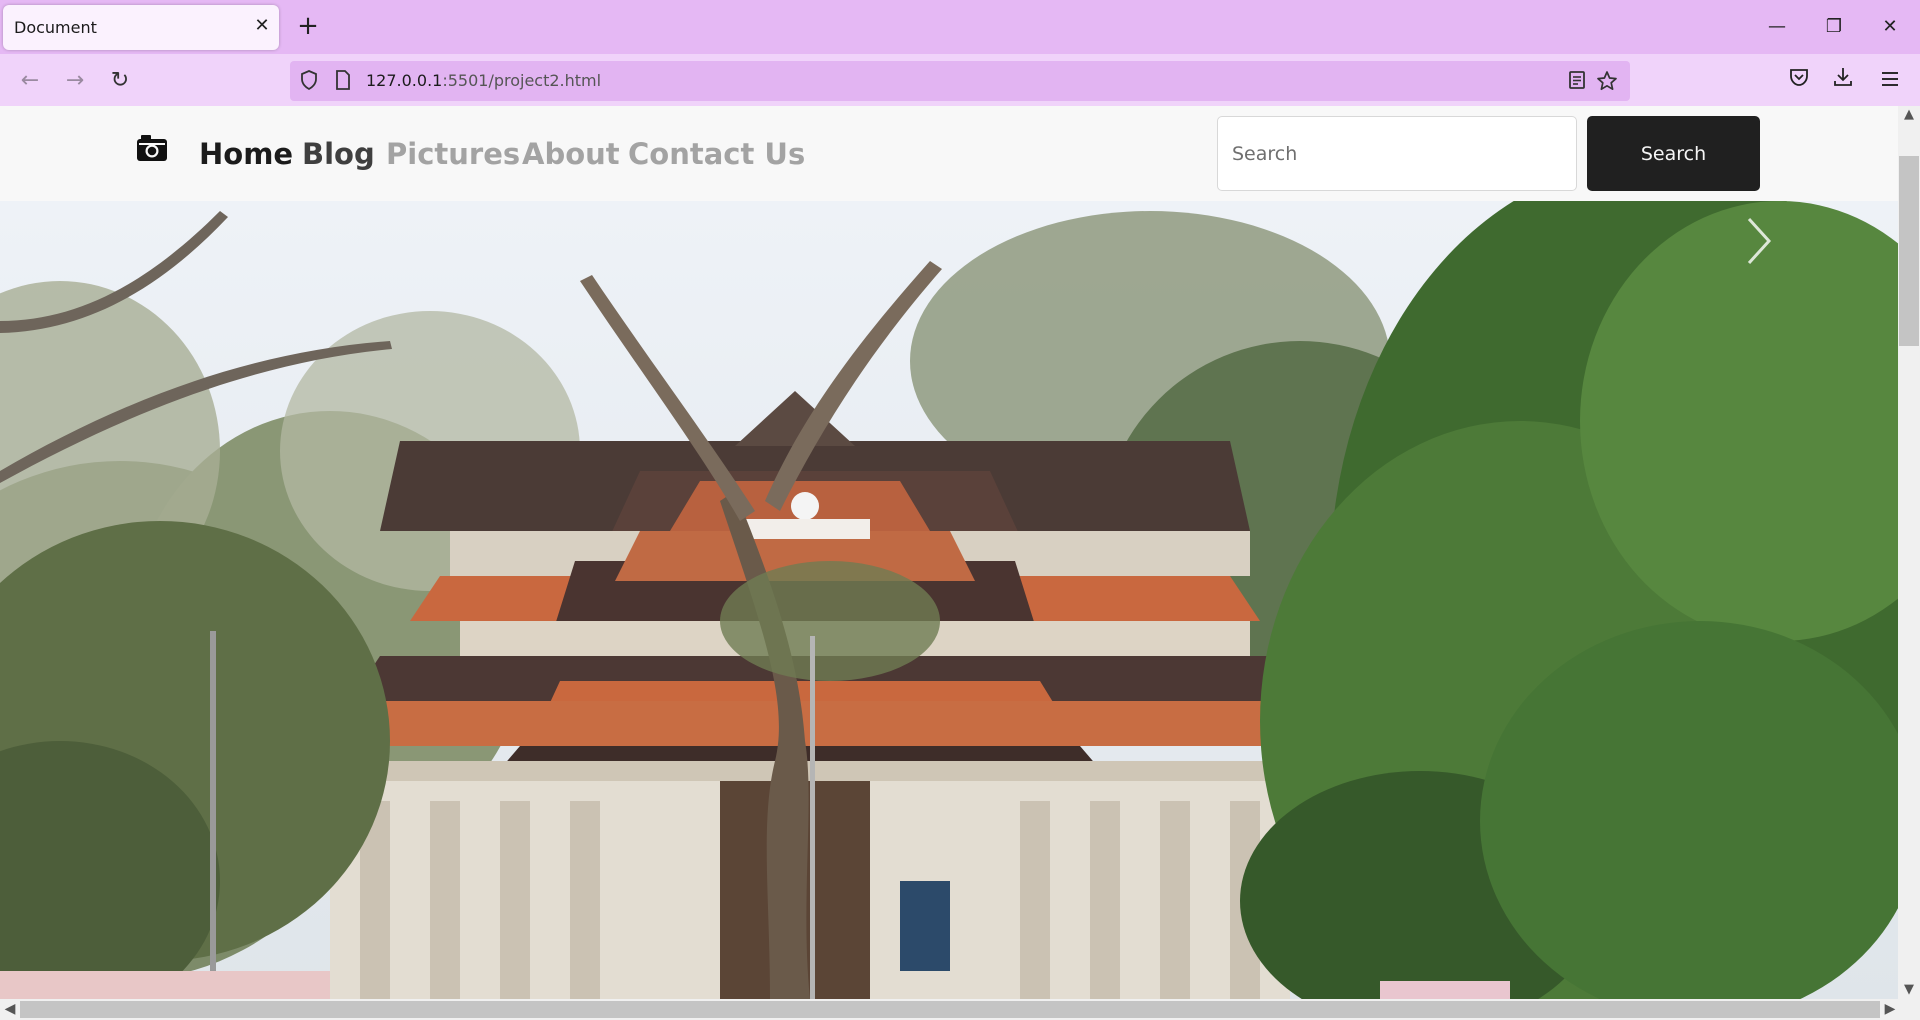 The width and height of the screenshot is (1920, 1020). What do you see at coordinates (120, 81) in the screenshot?
I see `reload-icon: ↻` at bounding box center [120, 81].